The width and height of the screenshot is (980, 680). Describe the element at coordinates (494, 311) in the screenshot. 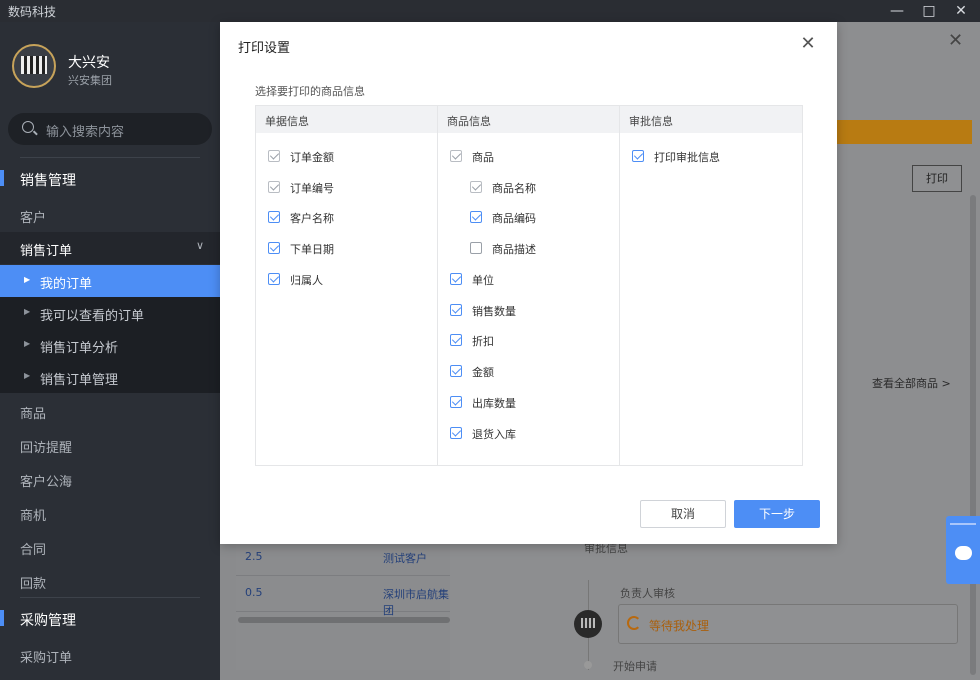

I see `option-label: 销售数量` at that location.